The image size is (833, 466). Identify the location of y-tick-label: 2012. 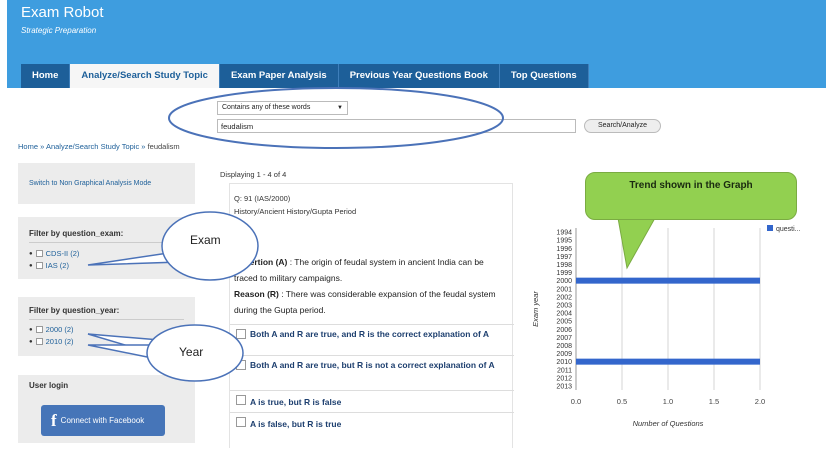
(564, 378).